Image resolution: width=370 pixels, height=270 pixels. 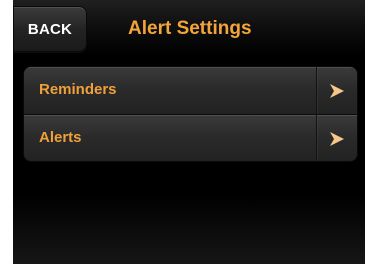 I want to click on back-button: BACK, so click(x=50, y=29).